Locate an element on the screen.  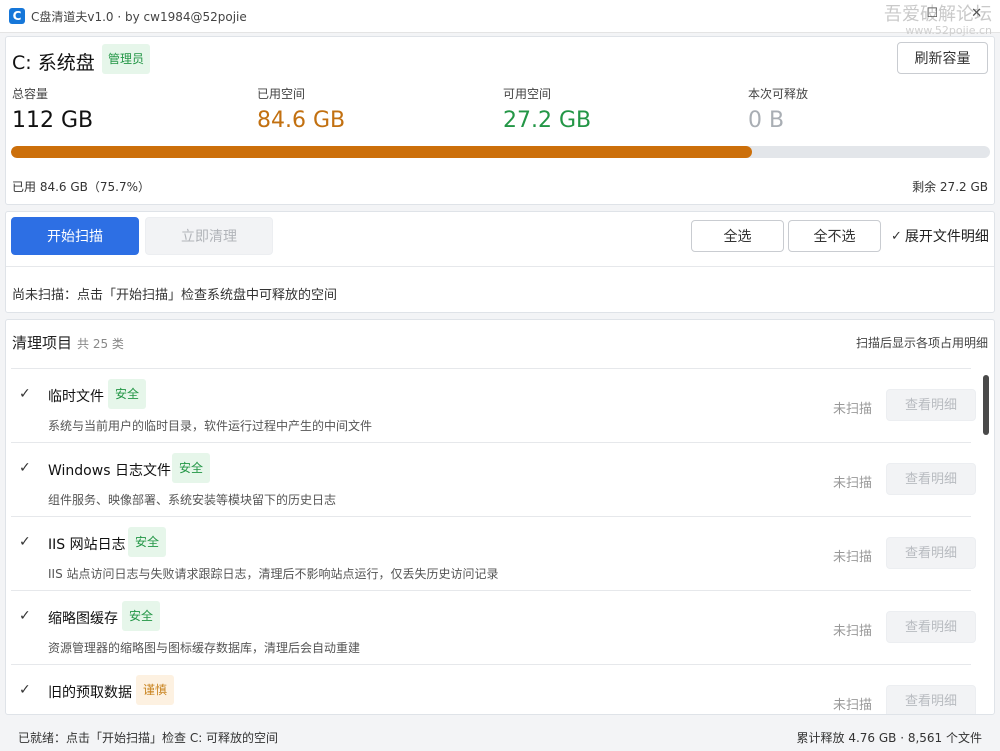
select-all-button: 全选 is located at coordinates (737, 236).